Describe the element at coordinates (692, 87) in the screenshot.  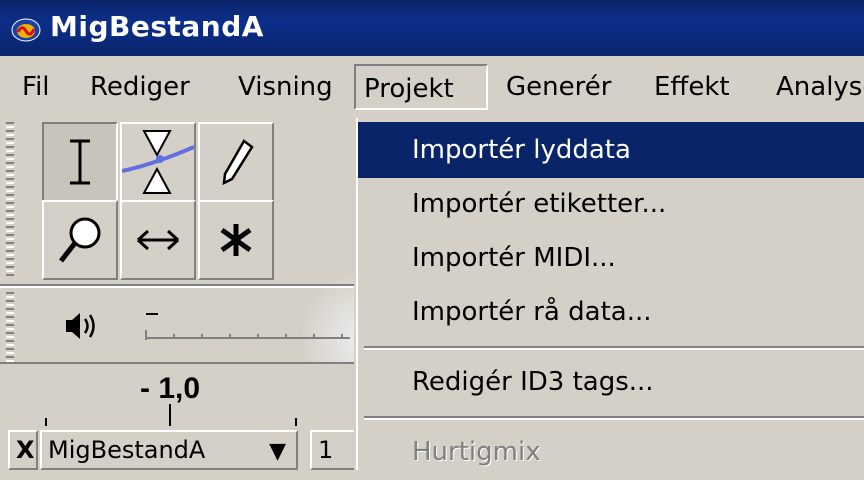
I see `menu-effect: Effekt` at that location.